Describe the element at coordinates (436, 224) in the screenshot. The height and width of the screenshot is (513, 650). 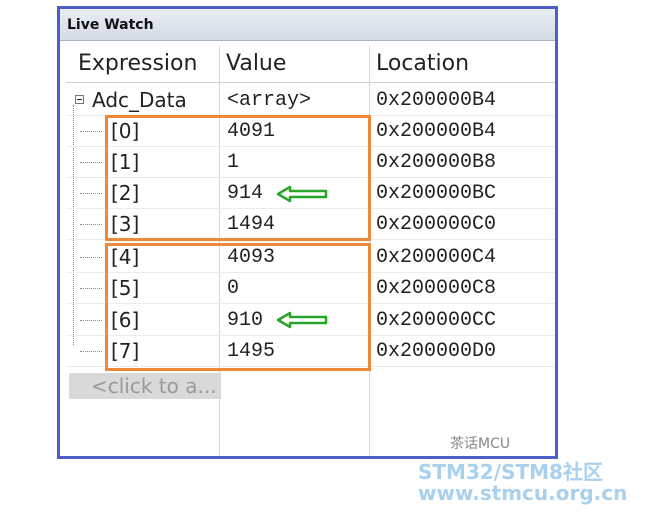
I see `location-cell: 0x200000C0` at that location.